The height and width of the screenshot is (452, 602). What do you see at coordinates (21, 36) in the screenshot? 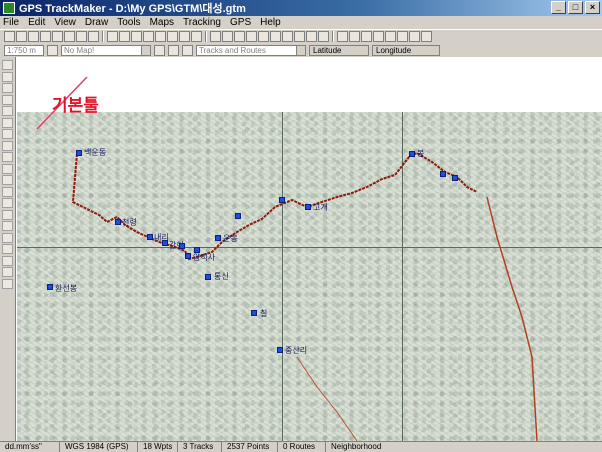
I see `open-file-icon` at bounding box center [21, 36].